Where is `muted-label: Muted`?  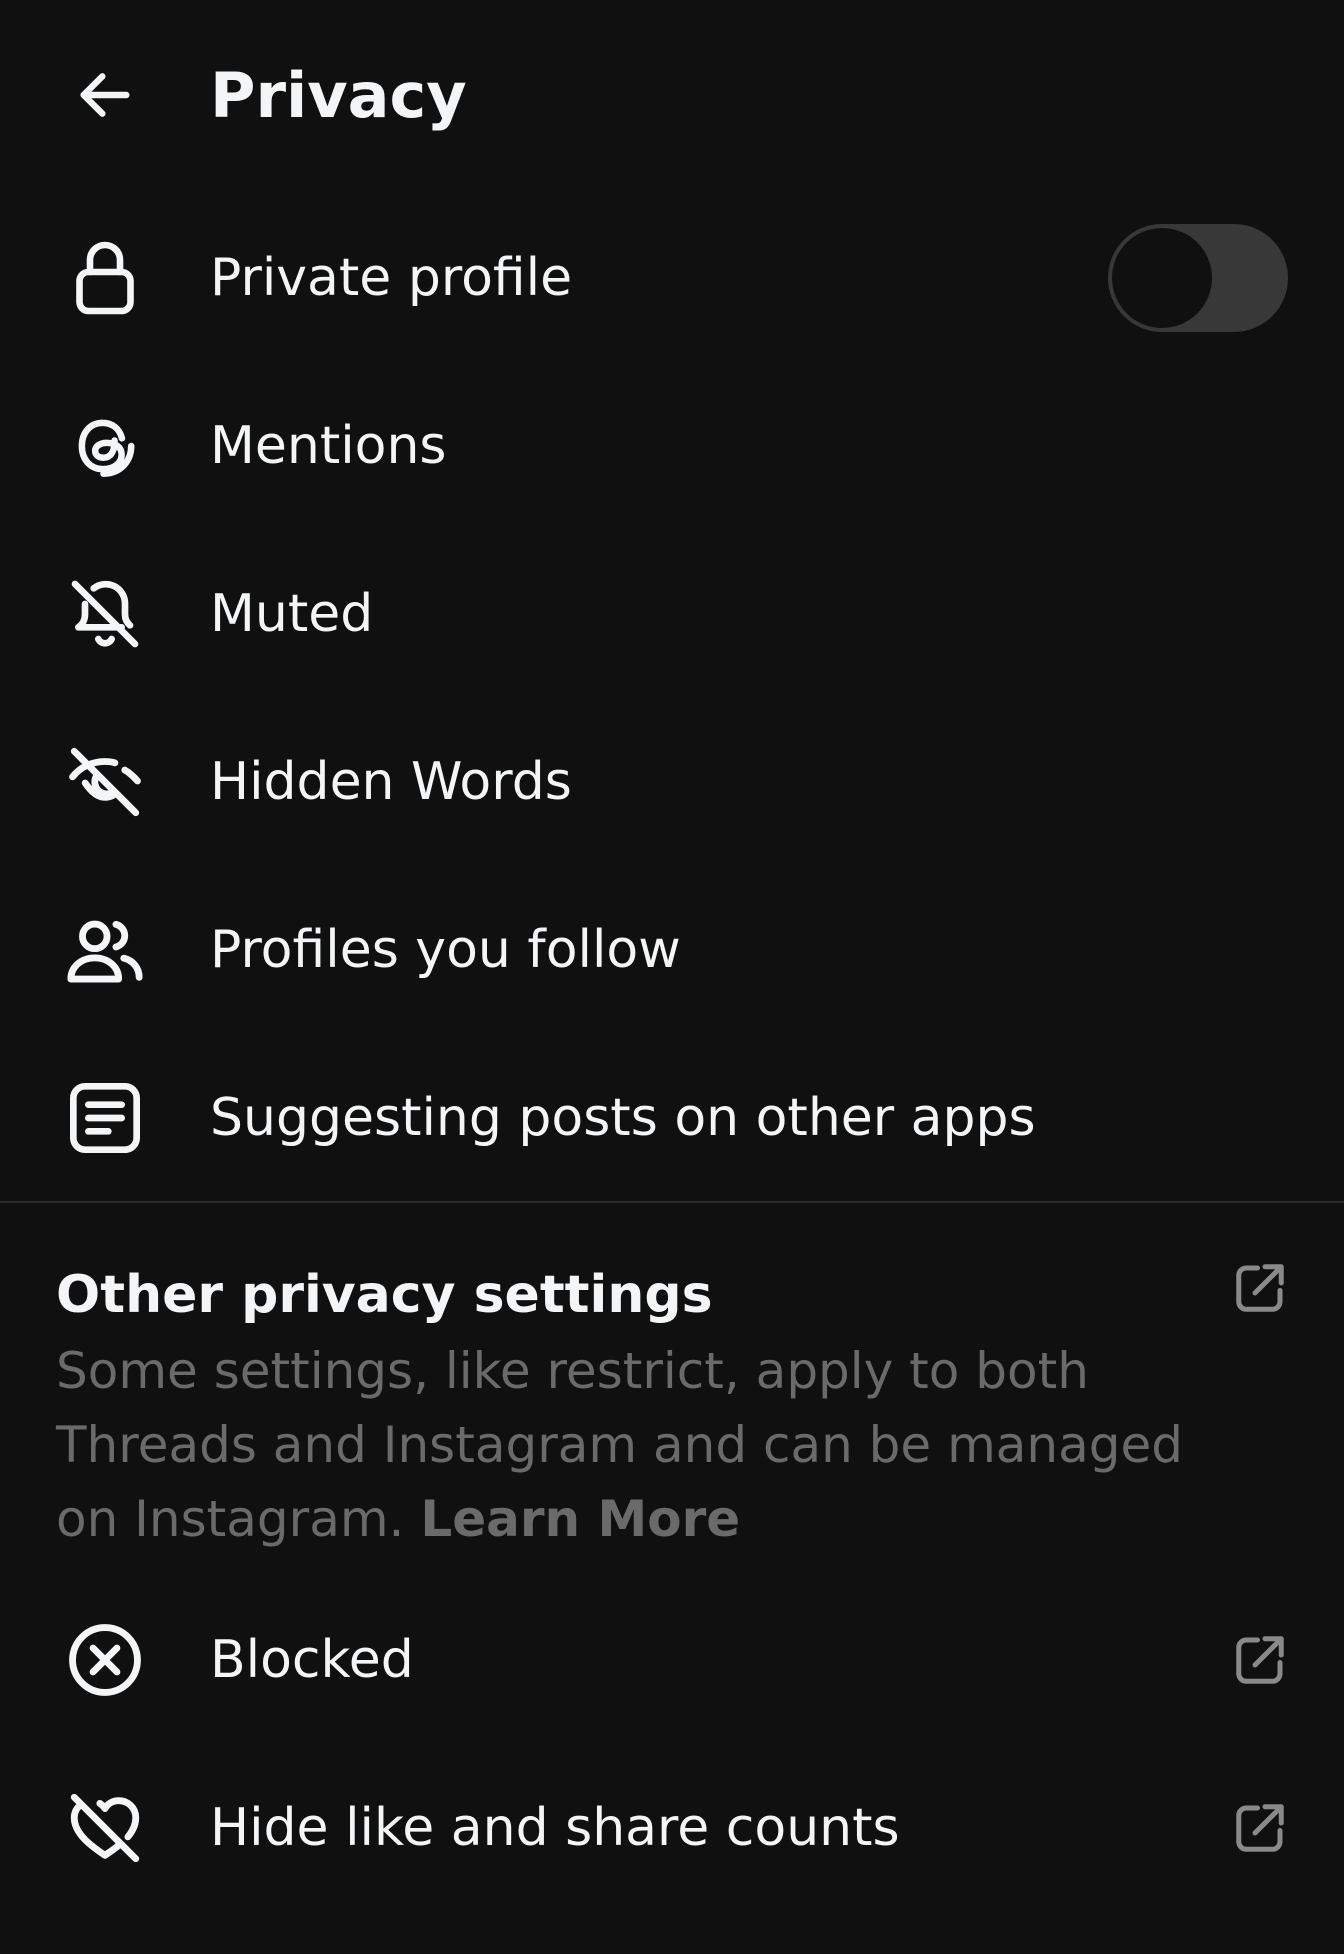 muted-label: Muted is located at coordinates (292, 614).